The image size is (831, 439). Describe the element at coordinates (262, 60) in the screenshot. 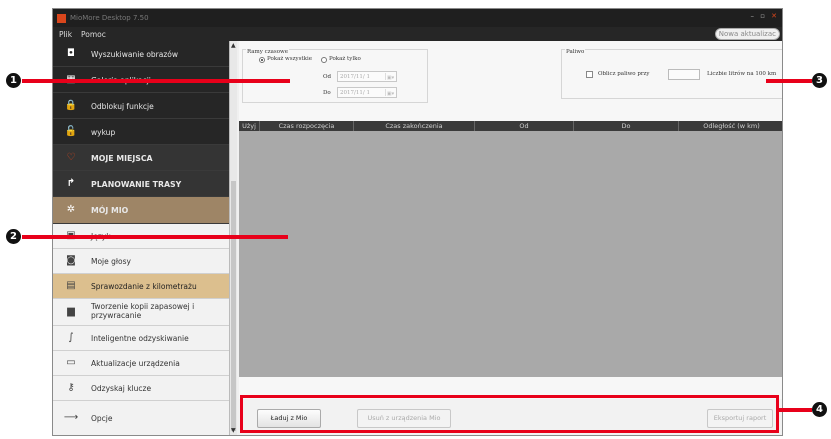

I see `show-all-radio` at that location.